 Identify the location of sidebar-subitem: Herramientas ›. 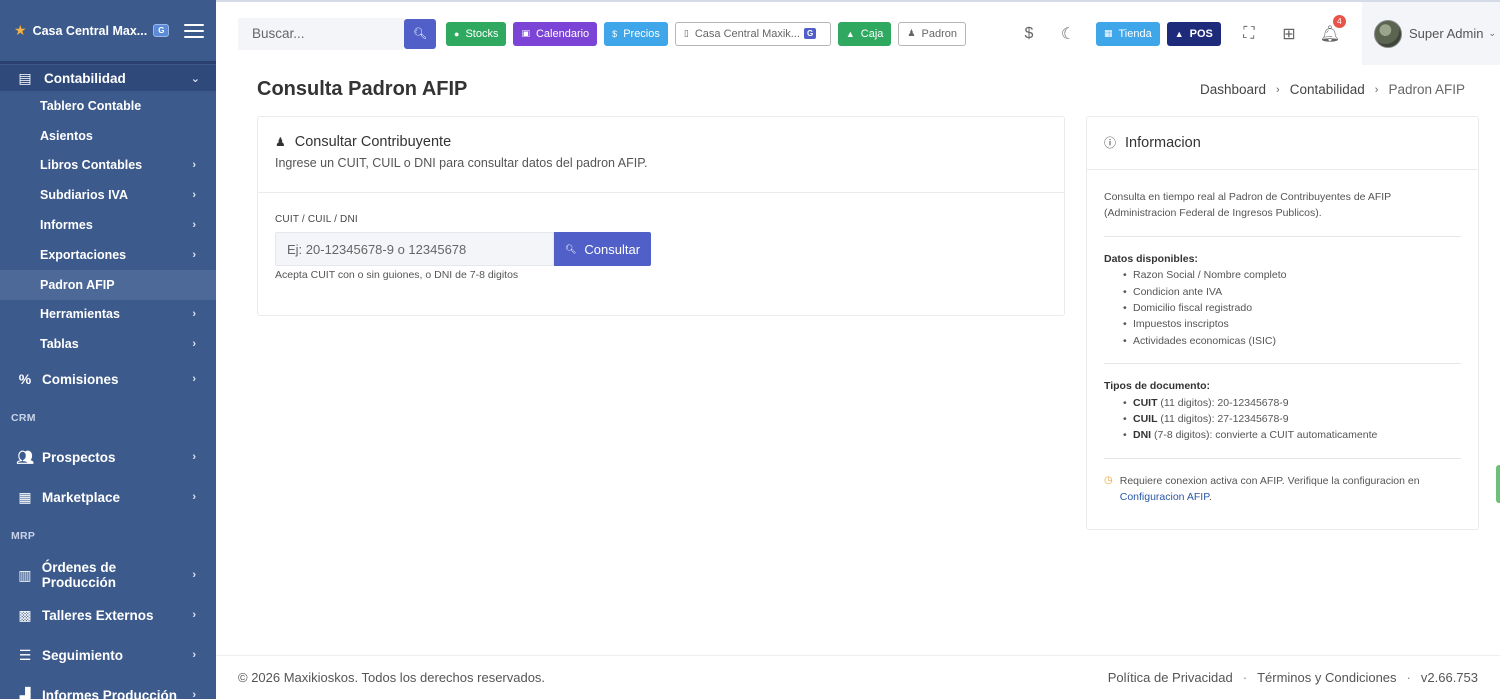
(108, 315).